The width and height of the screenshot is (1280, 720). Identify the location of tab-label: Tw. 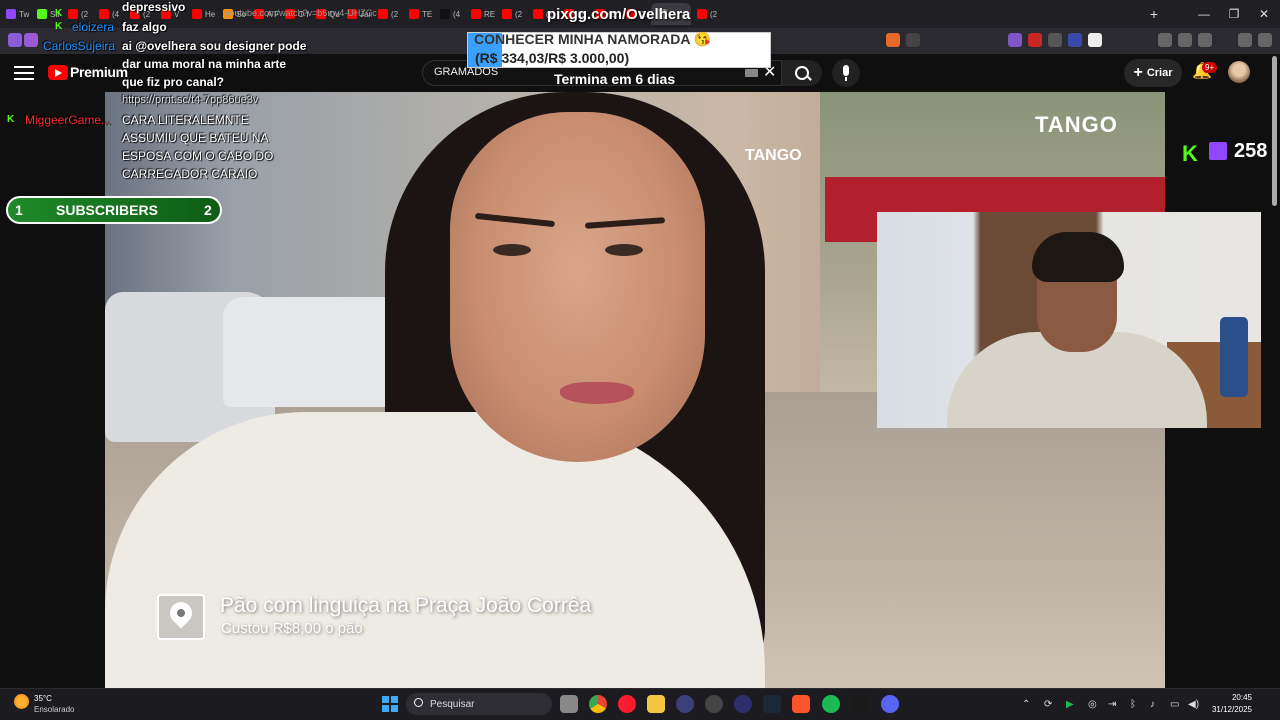
(24, 14).